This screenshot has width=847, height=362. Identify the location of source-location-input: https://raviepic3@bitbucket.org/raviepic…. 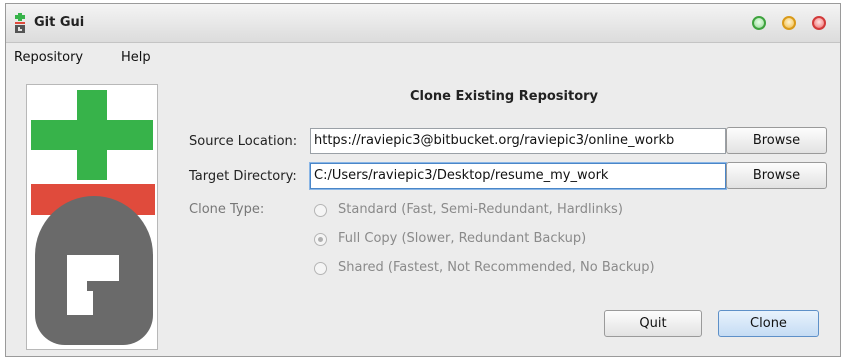
(518, 141).